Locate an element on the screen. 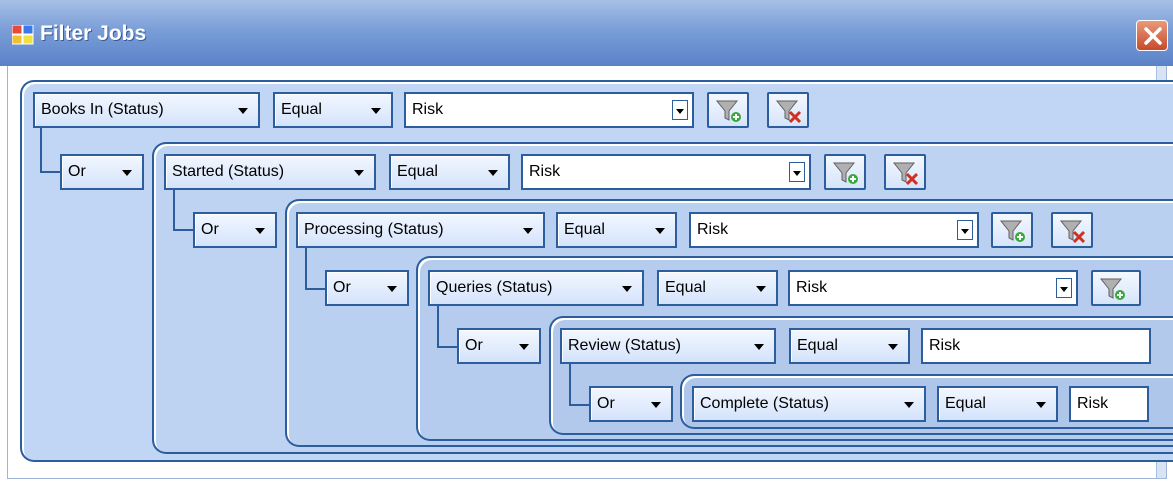  field-dropdown: Complete (Status) is located at coordinates (809, 404).